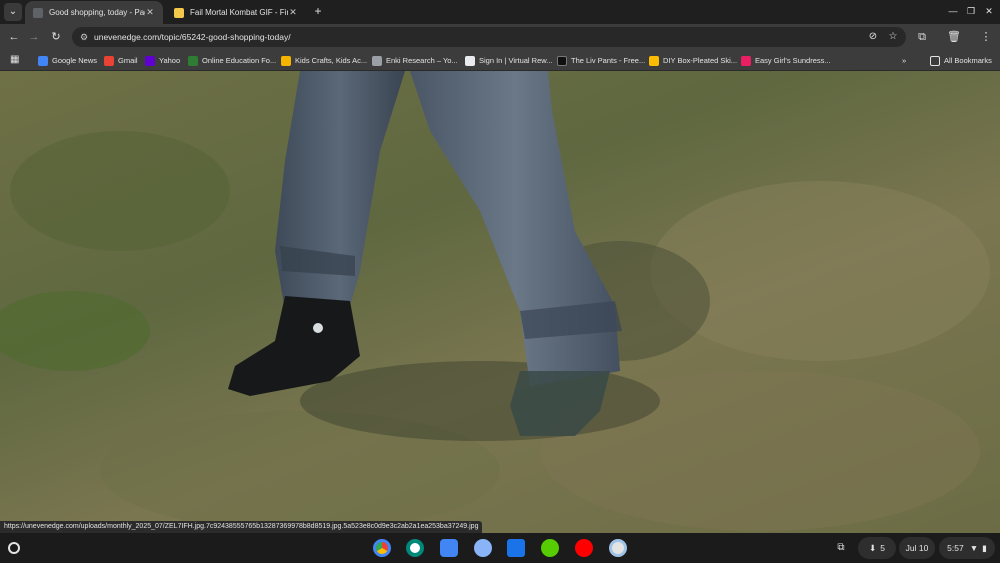 Image resolution: width=1000 pixels, height=563 pixels. What do you see at coordinates (13, 12) in the screenshot?
I see `tab-search-icon: ⌄` at bounding box center [13, 12].